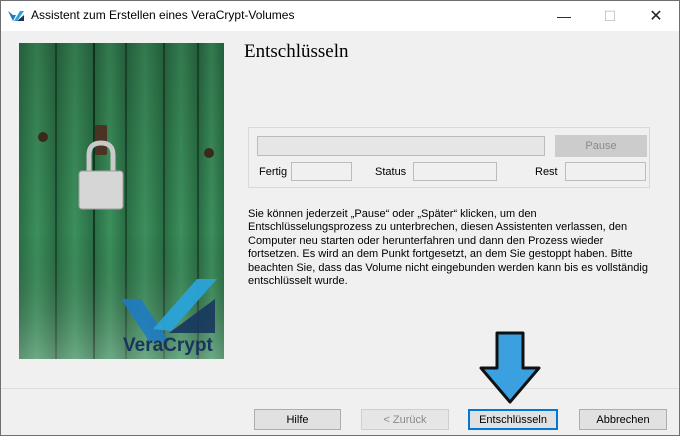 This screenshot has width=680, height=436. What do you see at coordinates (546, 172) in the screenshot?
I see `rest-label: Rest` at bounding box center [546, 172].